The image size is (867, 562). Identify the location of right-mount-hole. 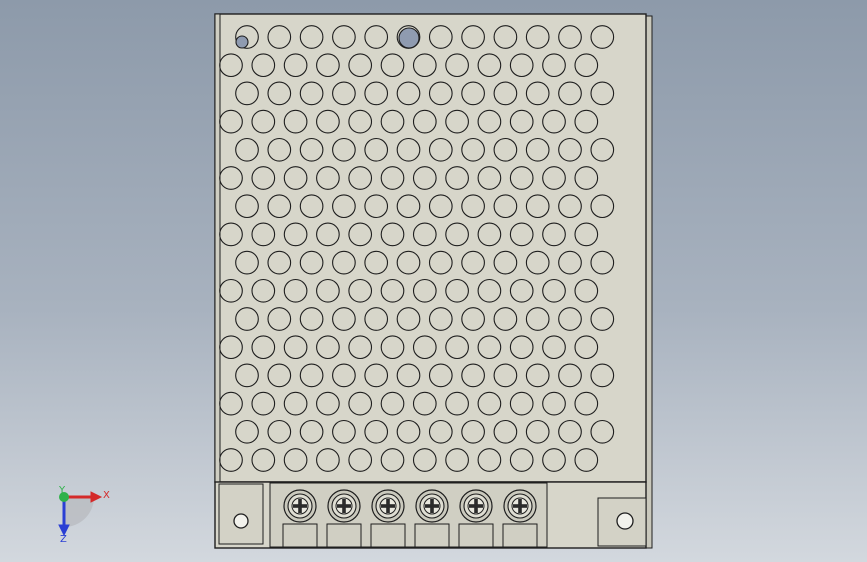
(625, 521).